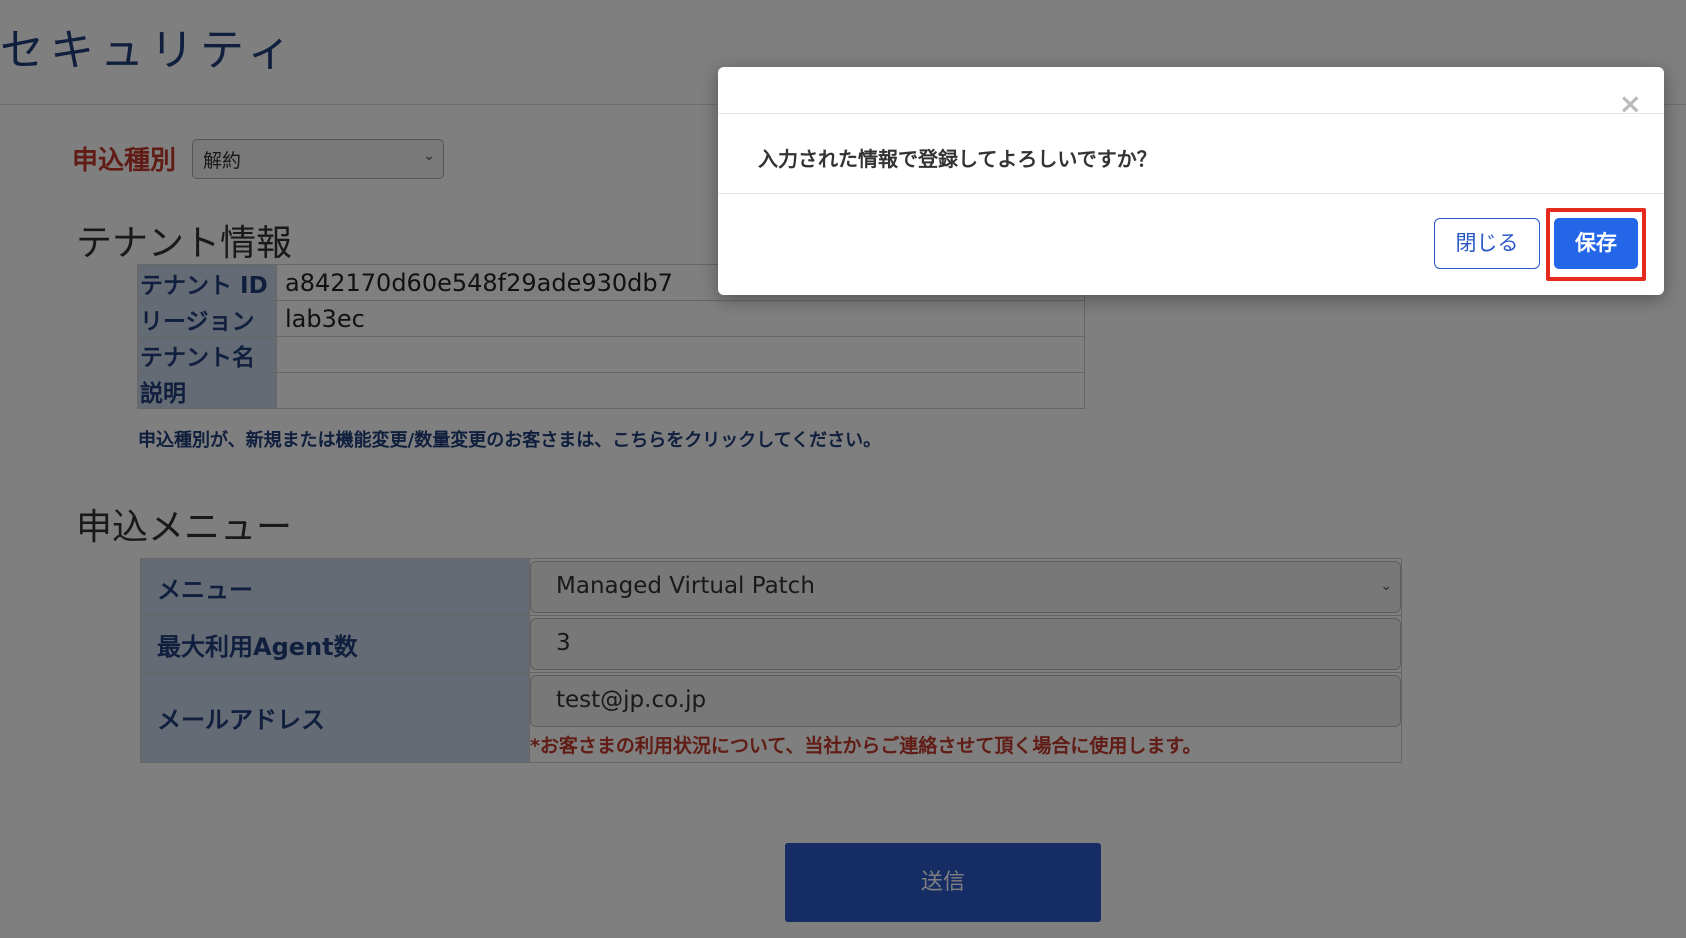  Describe the element at coordinates (1487, 243) in the screenshot. I see `close-button: 閉じる` at that location.